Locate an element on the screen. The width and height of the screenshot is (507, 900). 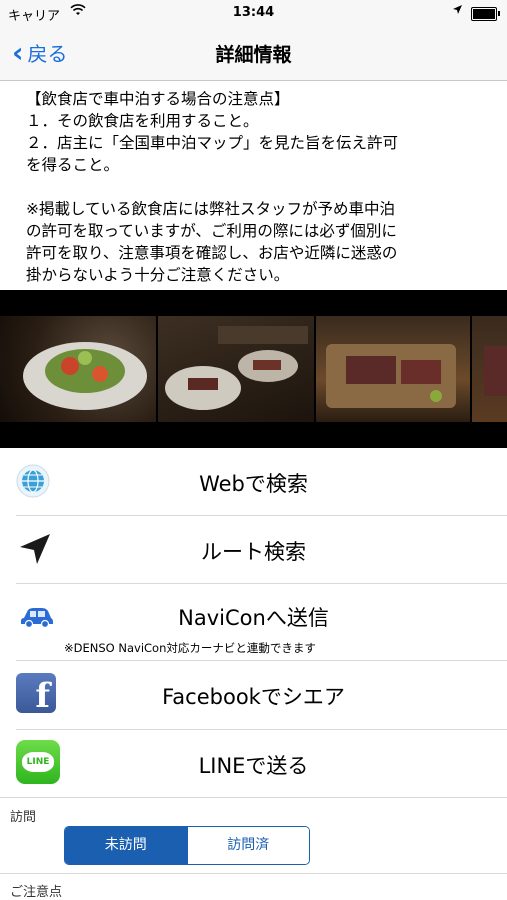
navigation-bar: ‹ 戻る 詳細情報 is located at coordinates (253, 53).